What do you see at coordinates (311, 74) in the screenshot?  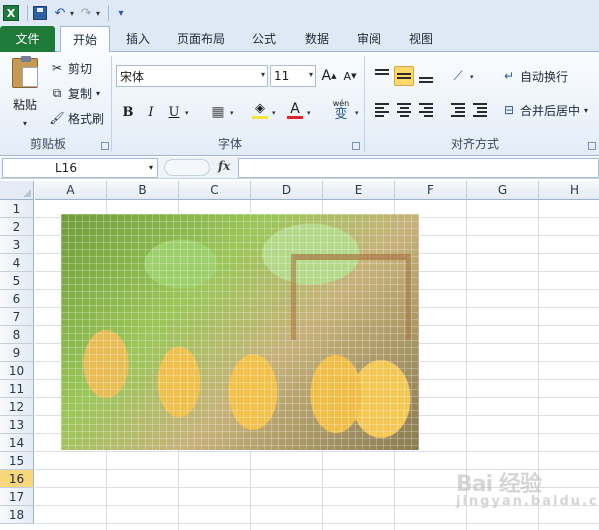 I see `font-size-dropdown-icon: ▾` at bounding box center [311, 74].